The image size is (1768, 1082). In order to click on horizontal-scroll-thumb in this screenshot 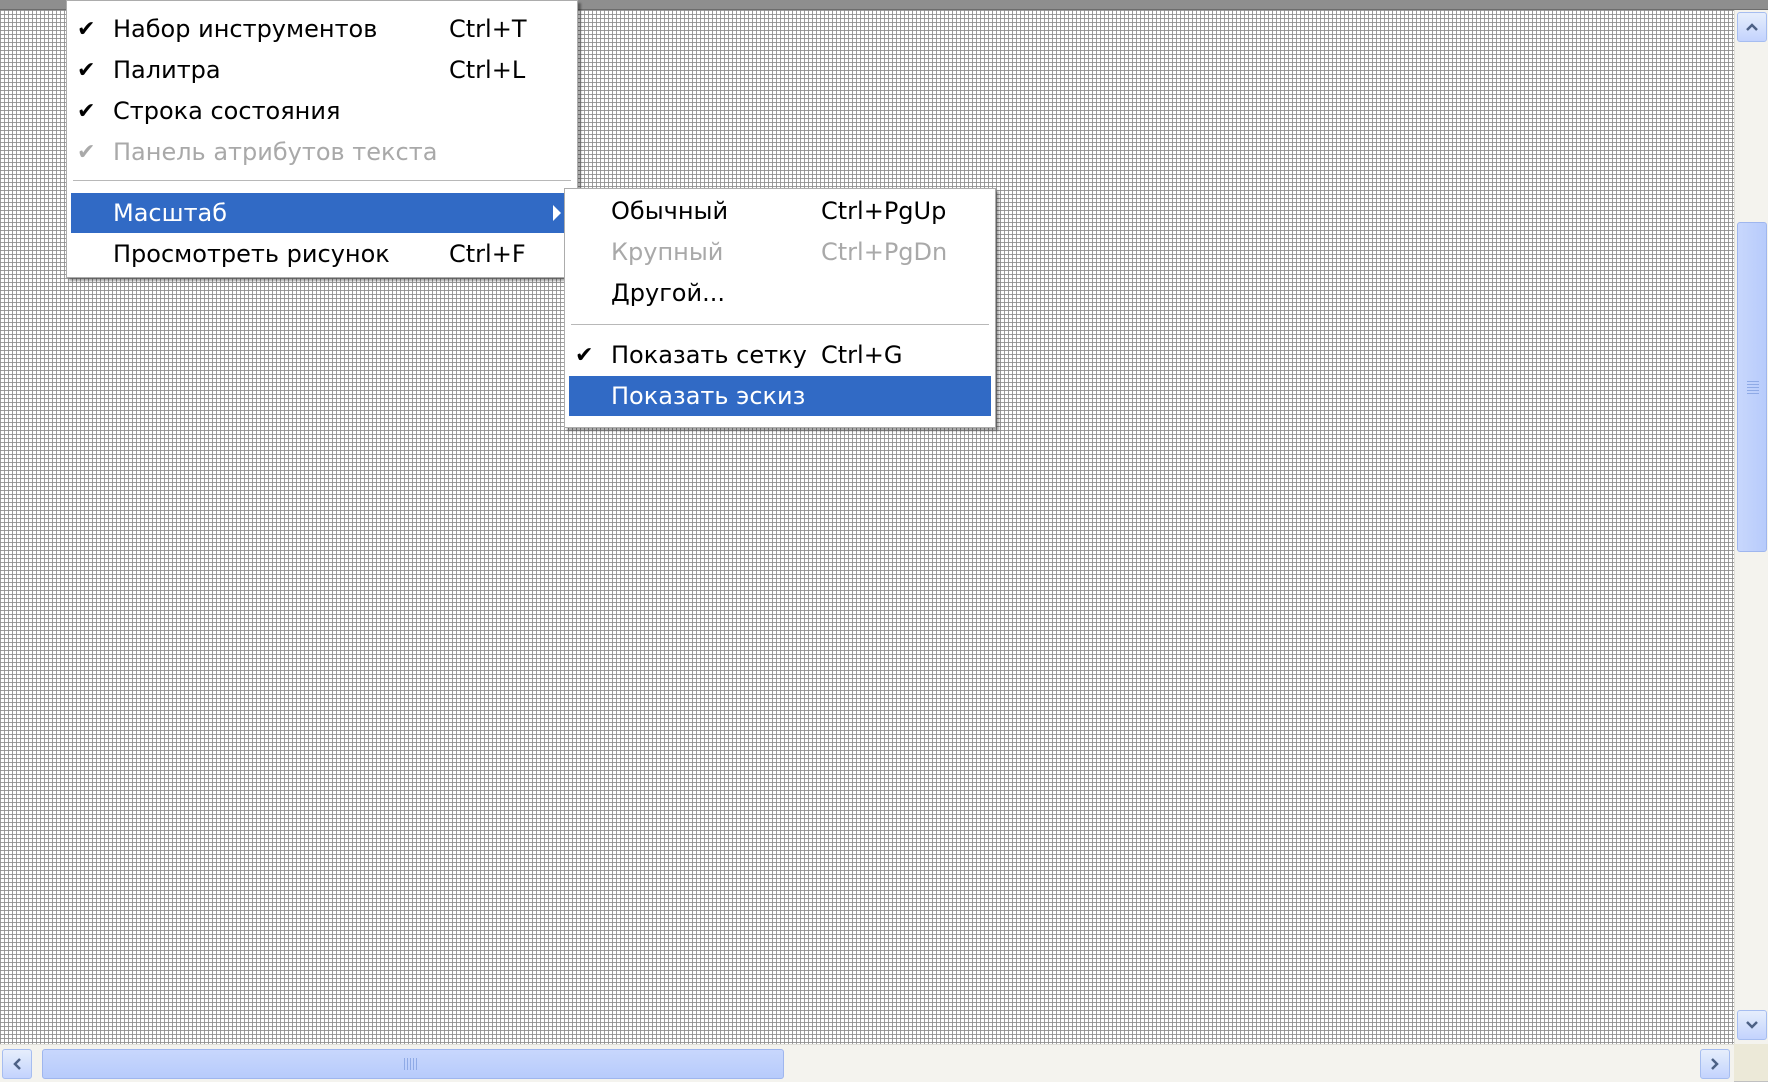, I will do `click(413, 1064)`.